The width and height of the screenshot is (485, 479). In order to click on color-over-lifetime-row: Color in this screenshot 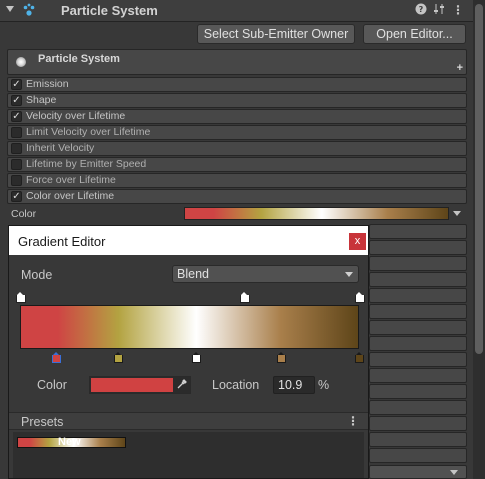, I will do `click(236, 214)`.